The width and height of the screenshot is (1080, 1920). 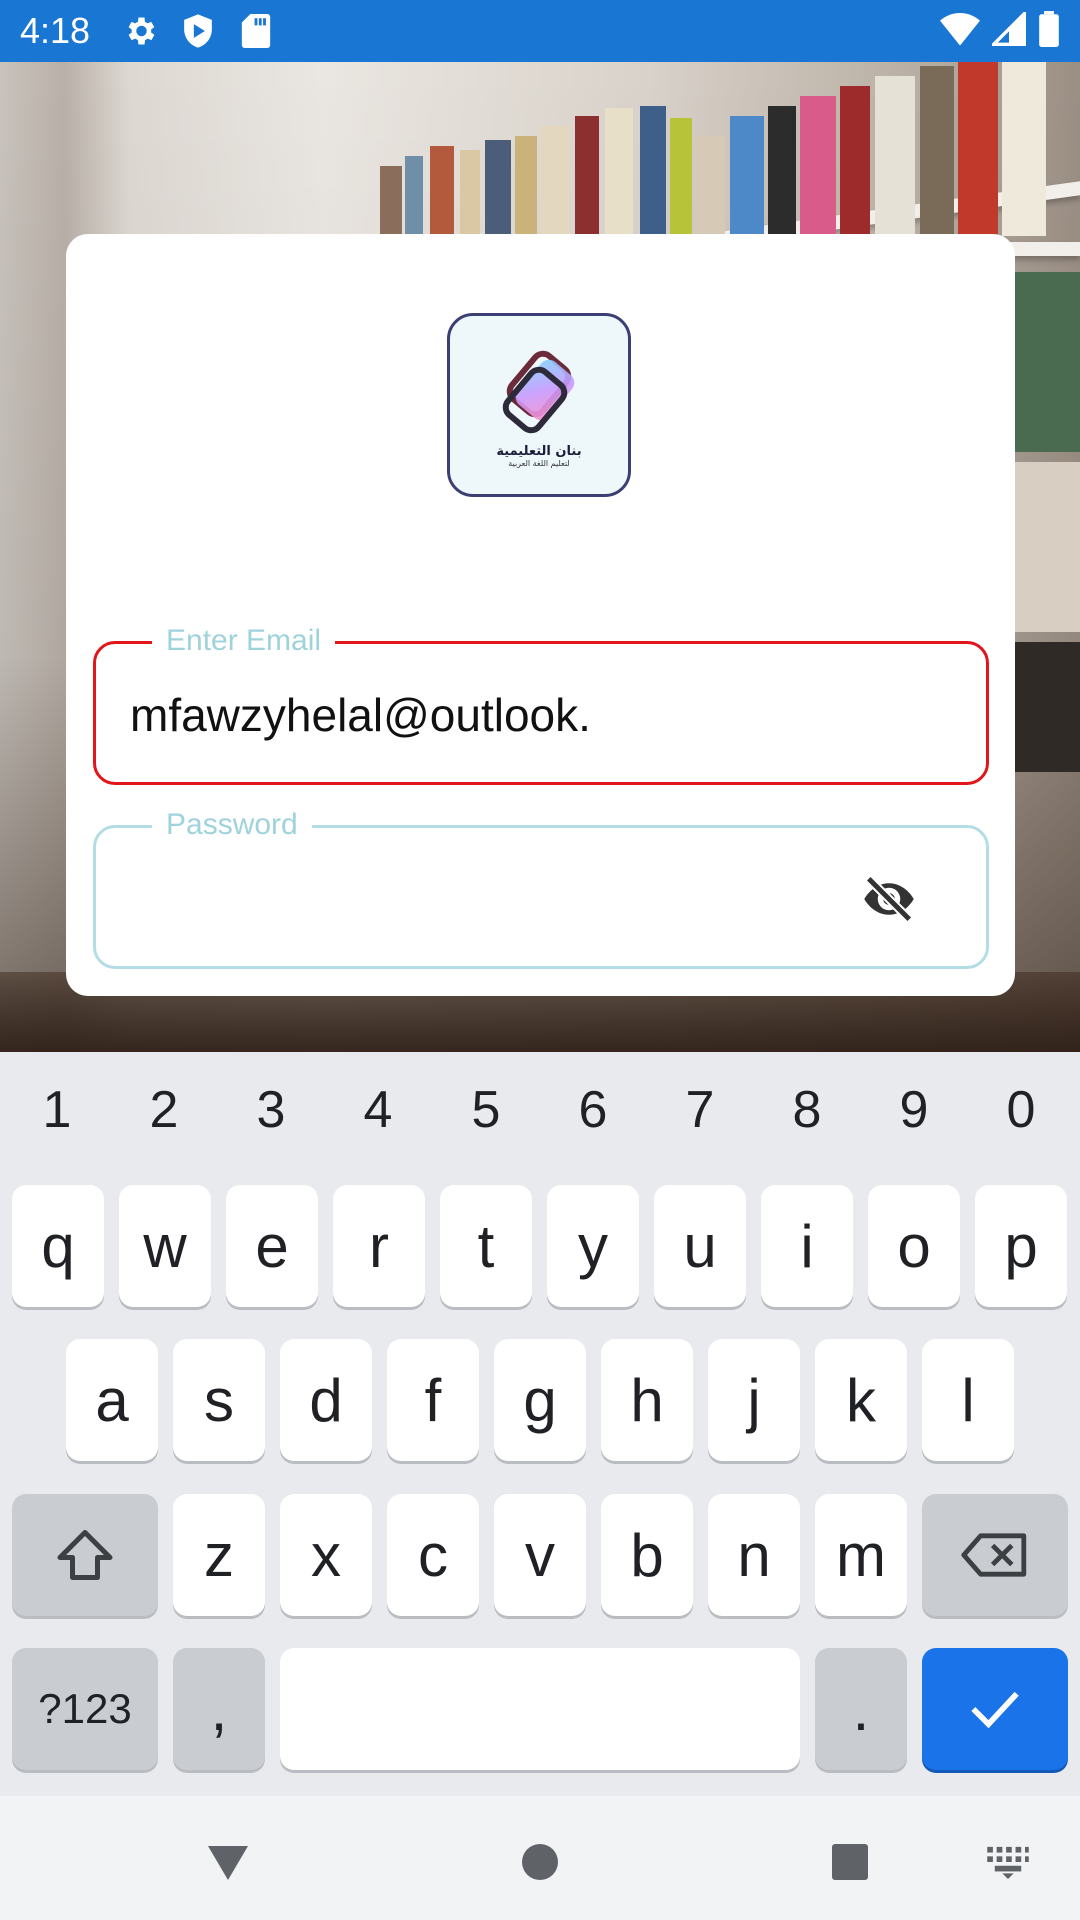 I want to click on key-j: j, so click(x=754, y=1400).